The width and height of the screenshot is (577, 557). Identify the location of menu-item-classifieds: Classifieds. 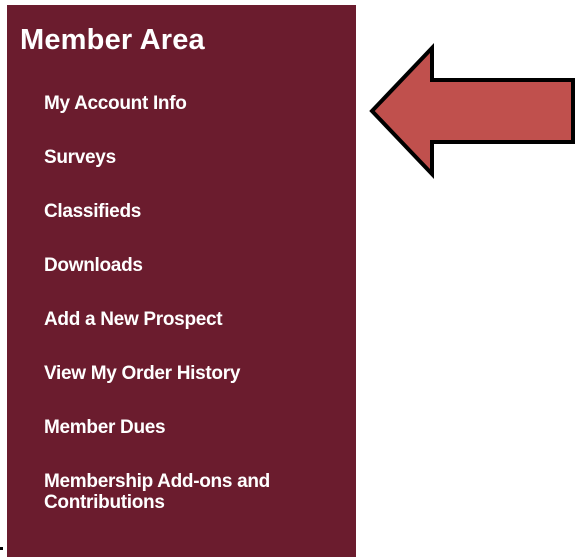
(196, 228).